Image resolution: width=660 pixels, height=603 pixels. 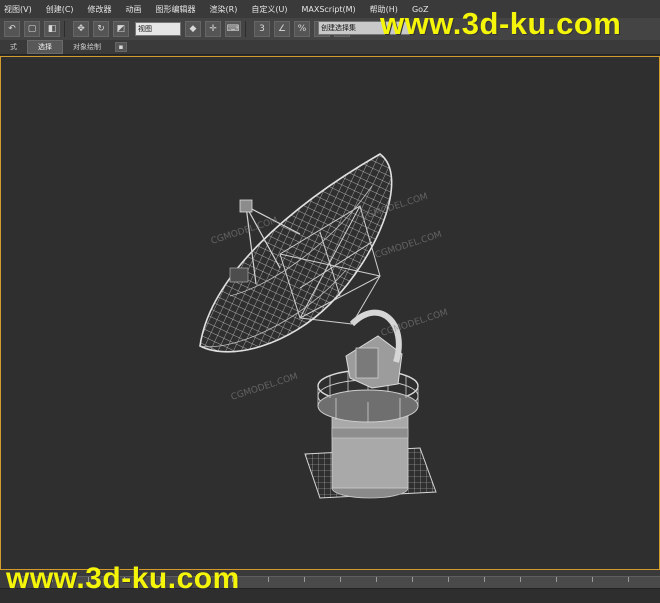 I want to click on site-watermark-top: www.3d-ku.com, so click(x=501, y=23).